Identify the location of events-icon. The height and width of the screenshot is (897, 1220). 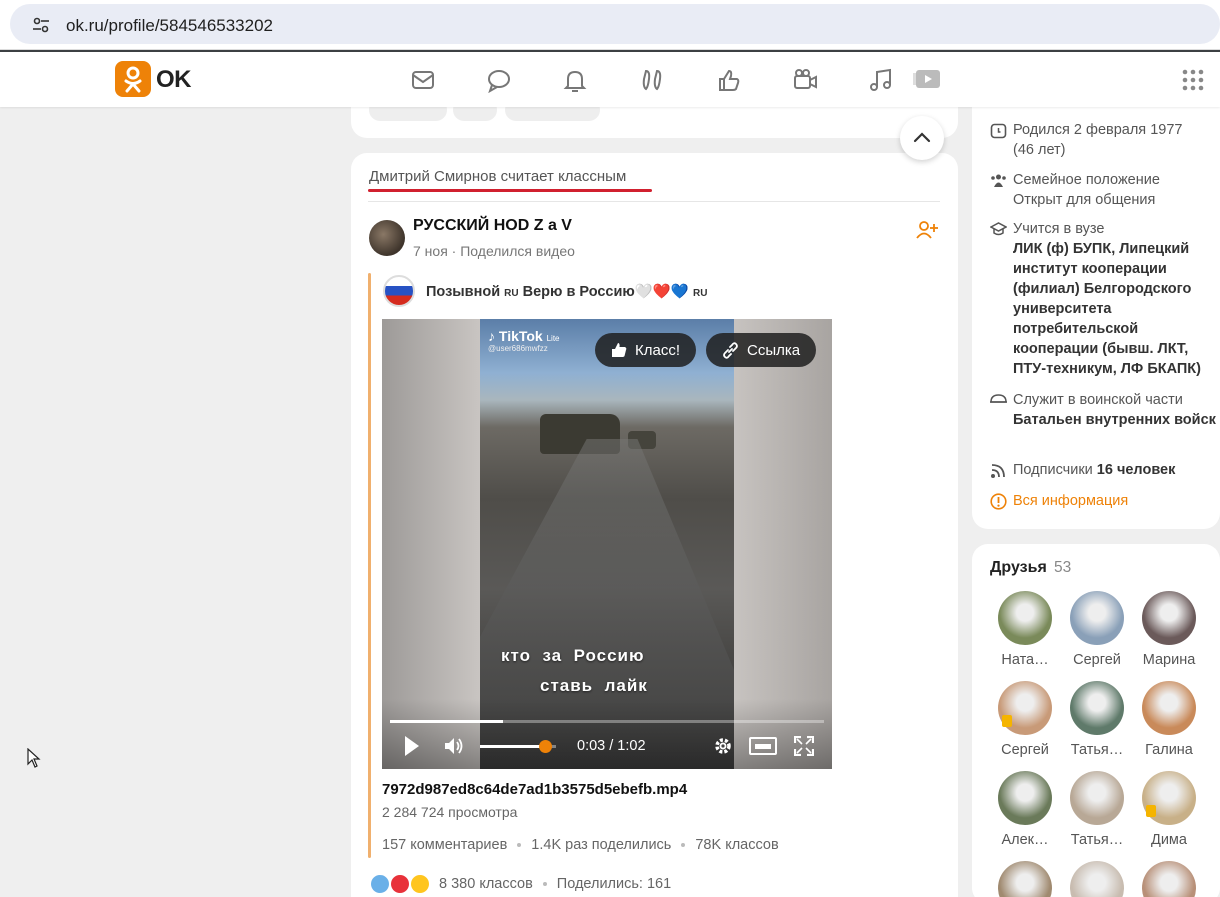
(729, 80).